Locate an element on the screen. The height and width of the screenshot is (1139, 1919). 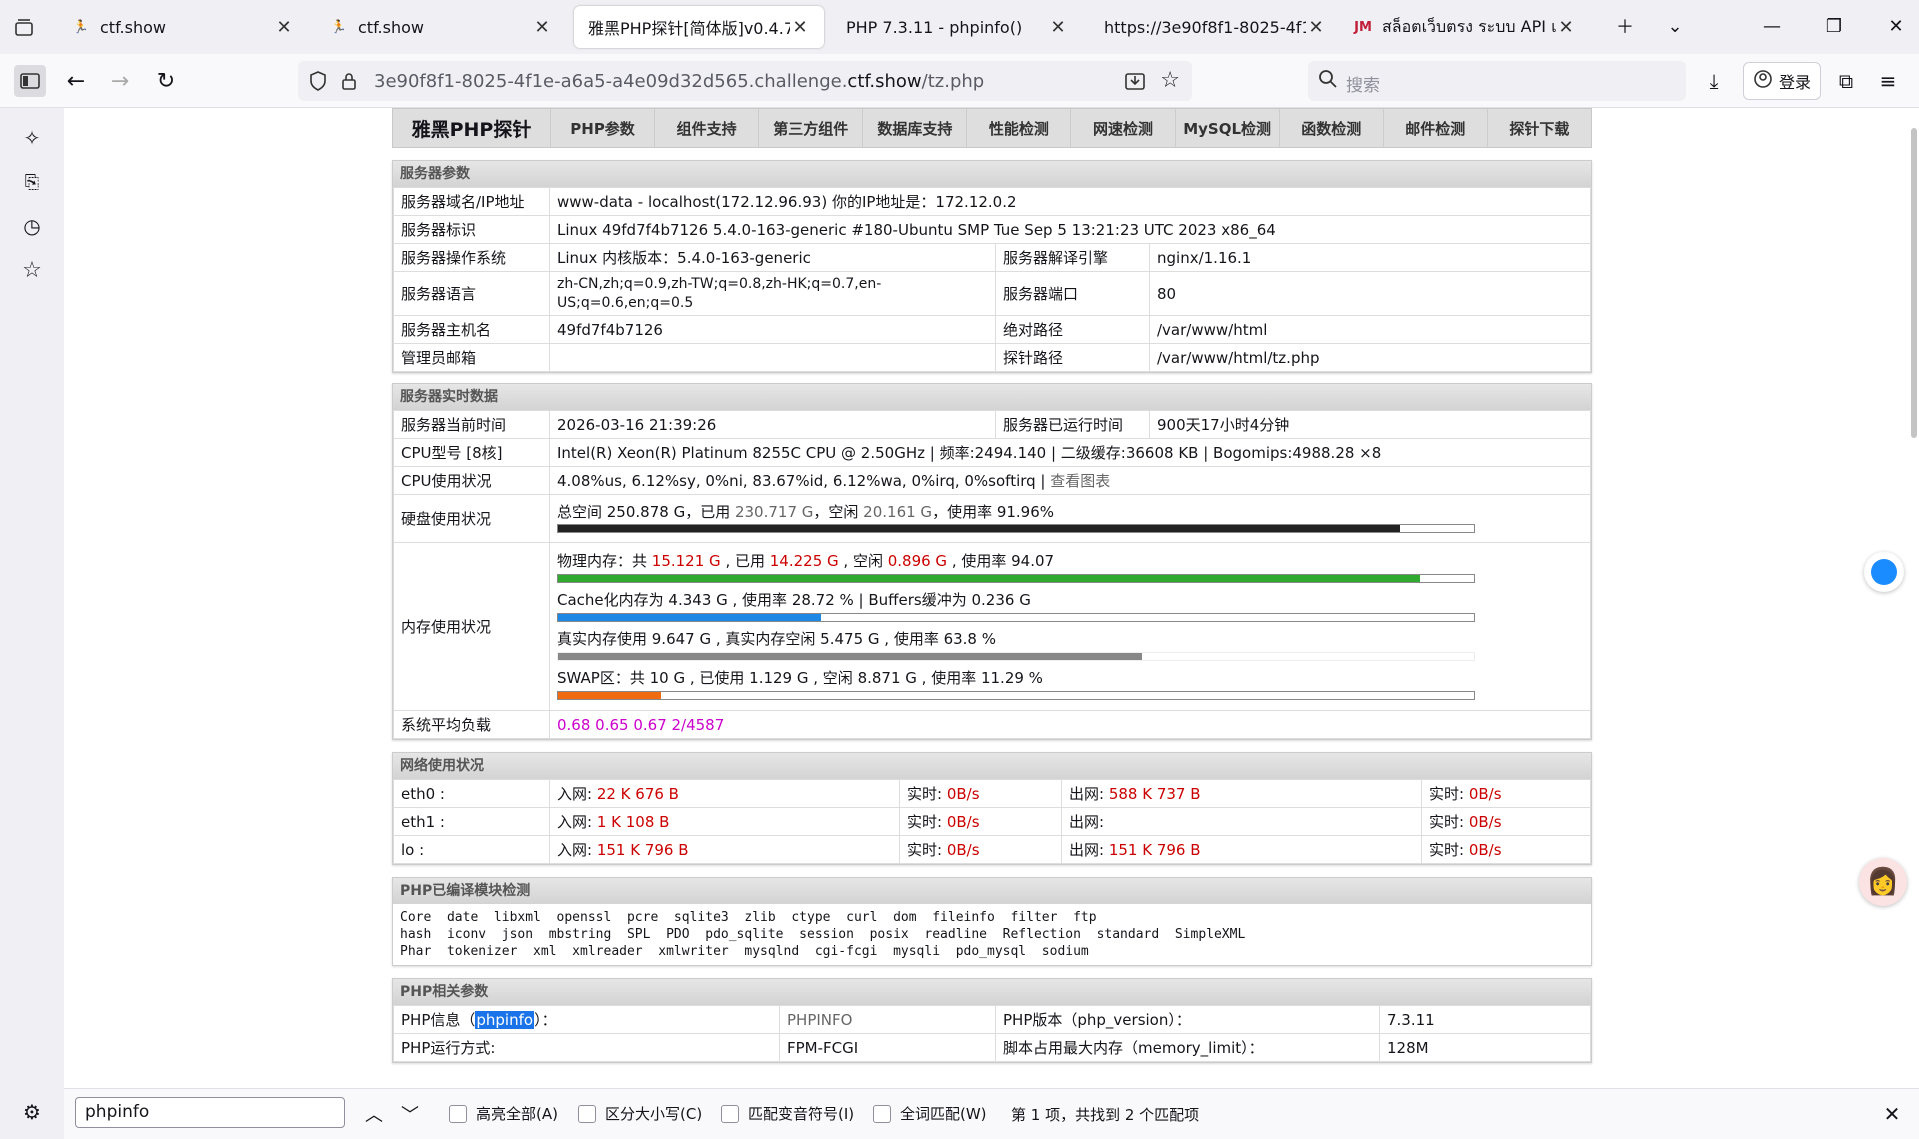
minimize-icon: — is located at coordinates (1772, 26).